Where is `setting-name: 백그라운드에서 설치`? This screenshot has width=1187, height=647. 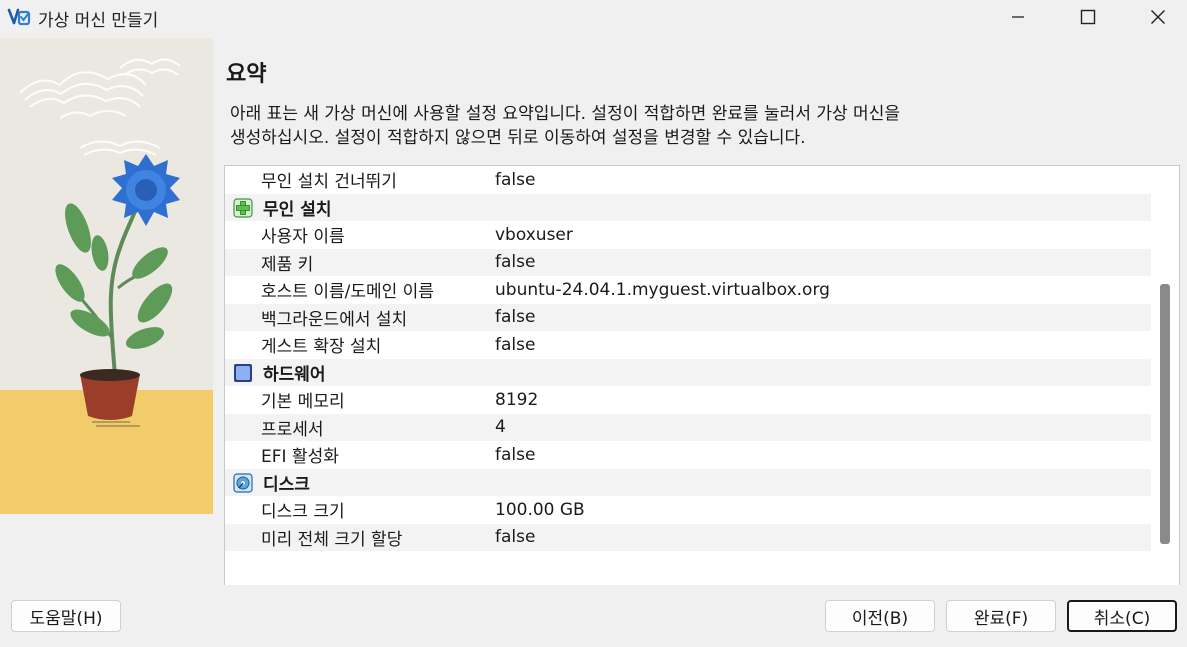 setting-name: 백그라운드에서 설치 is located at coordinates (334, 319).